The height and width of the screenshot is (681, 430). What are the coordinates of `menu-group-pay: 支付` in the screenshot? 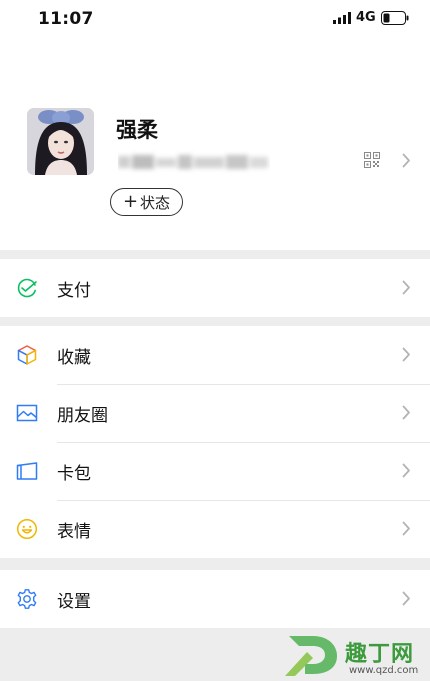 It's located at (215, 288).